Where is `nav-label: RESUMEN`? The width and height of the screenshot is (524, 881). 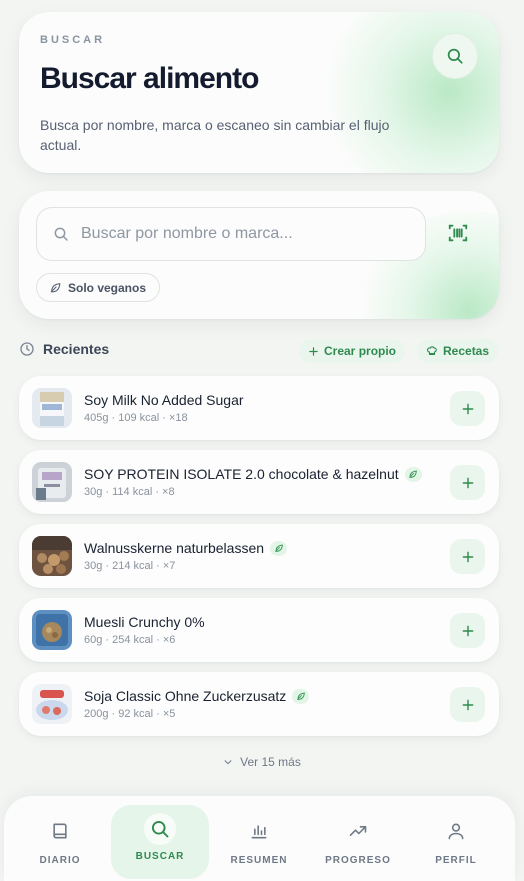 nav-label: RESUMEN is located at coordinates (259, 860).